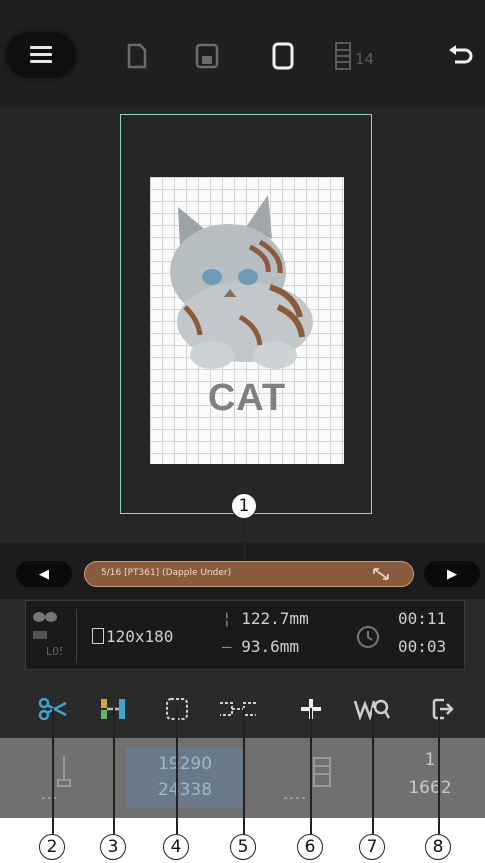  What do you see at coordinates (56, 777) in the screenshot?
I see `needle-icon` at bounding box center [56, 777].